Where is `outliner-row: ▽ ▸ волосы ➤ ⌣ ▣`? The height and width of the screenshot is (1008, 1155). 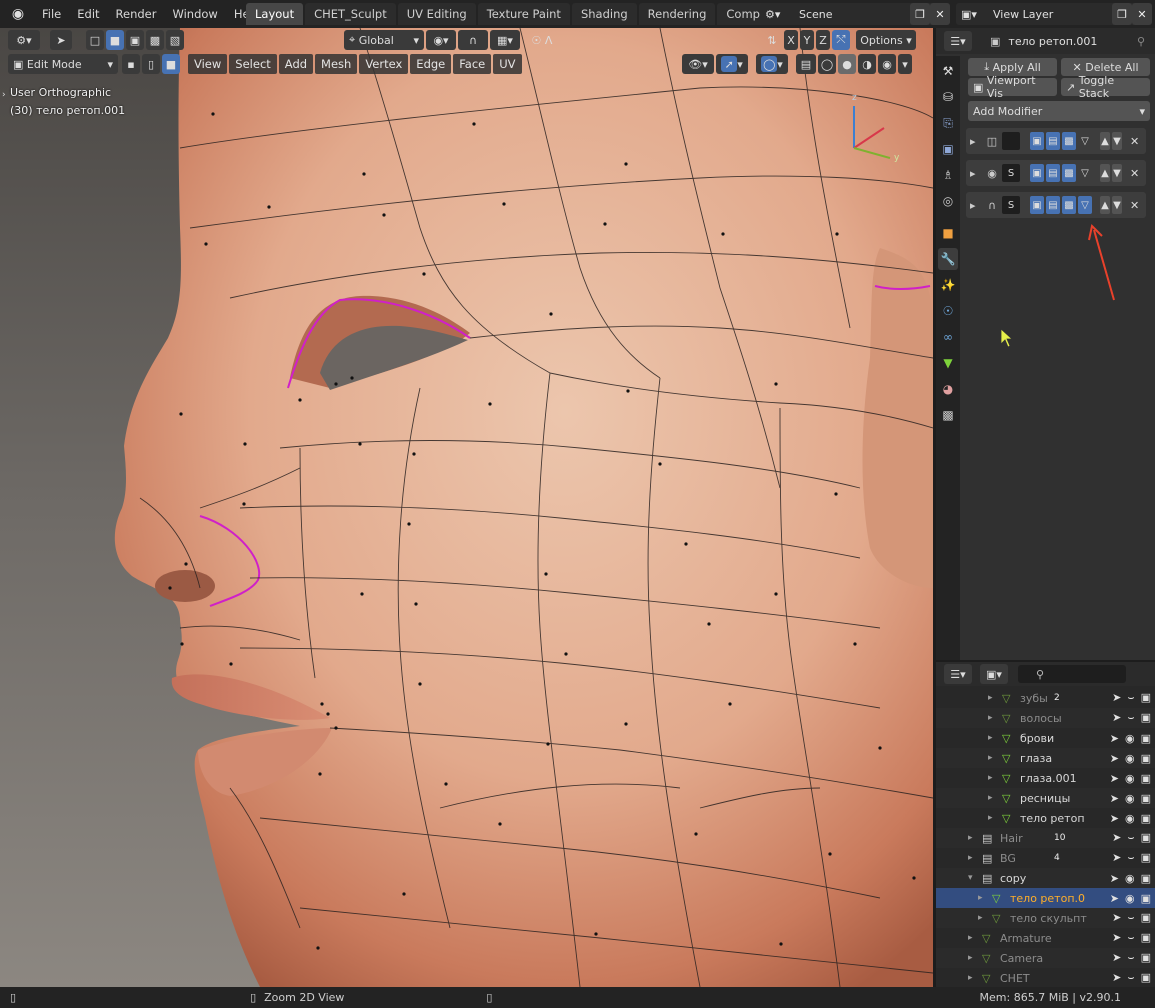 outliner-row: ▽ ▸ волосы ➤ ⌣ ▣ is located at coordinates (1045, 718).